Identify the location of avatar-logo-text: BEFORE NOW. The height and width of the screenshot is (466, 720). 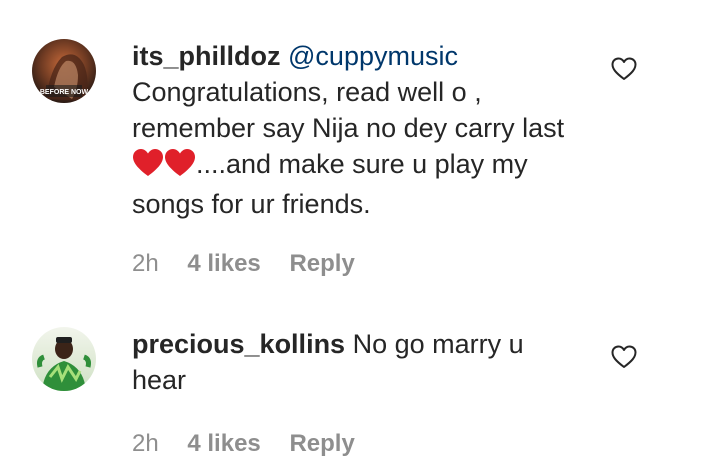
(64, 92).